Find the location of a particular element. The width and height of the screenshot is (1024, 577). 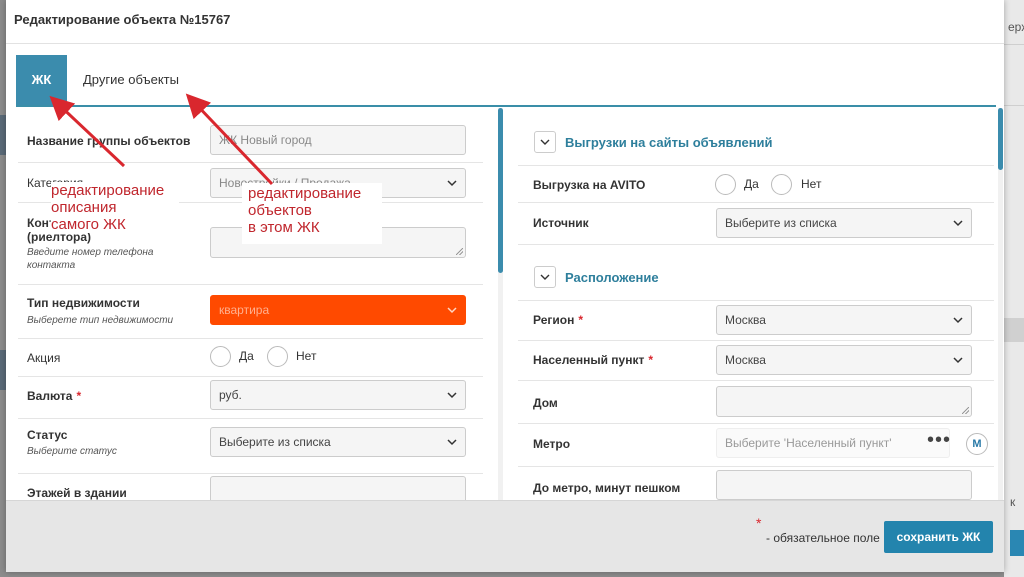

resize-grip-icon is located at coordinates (965, 410).